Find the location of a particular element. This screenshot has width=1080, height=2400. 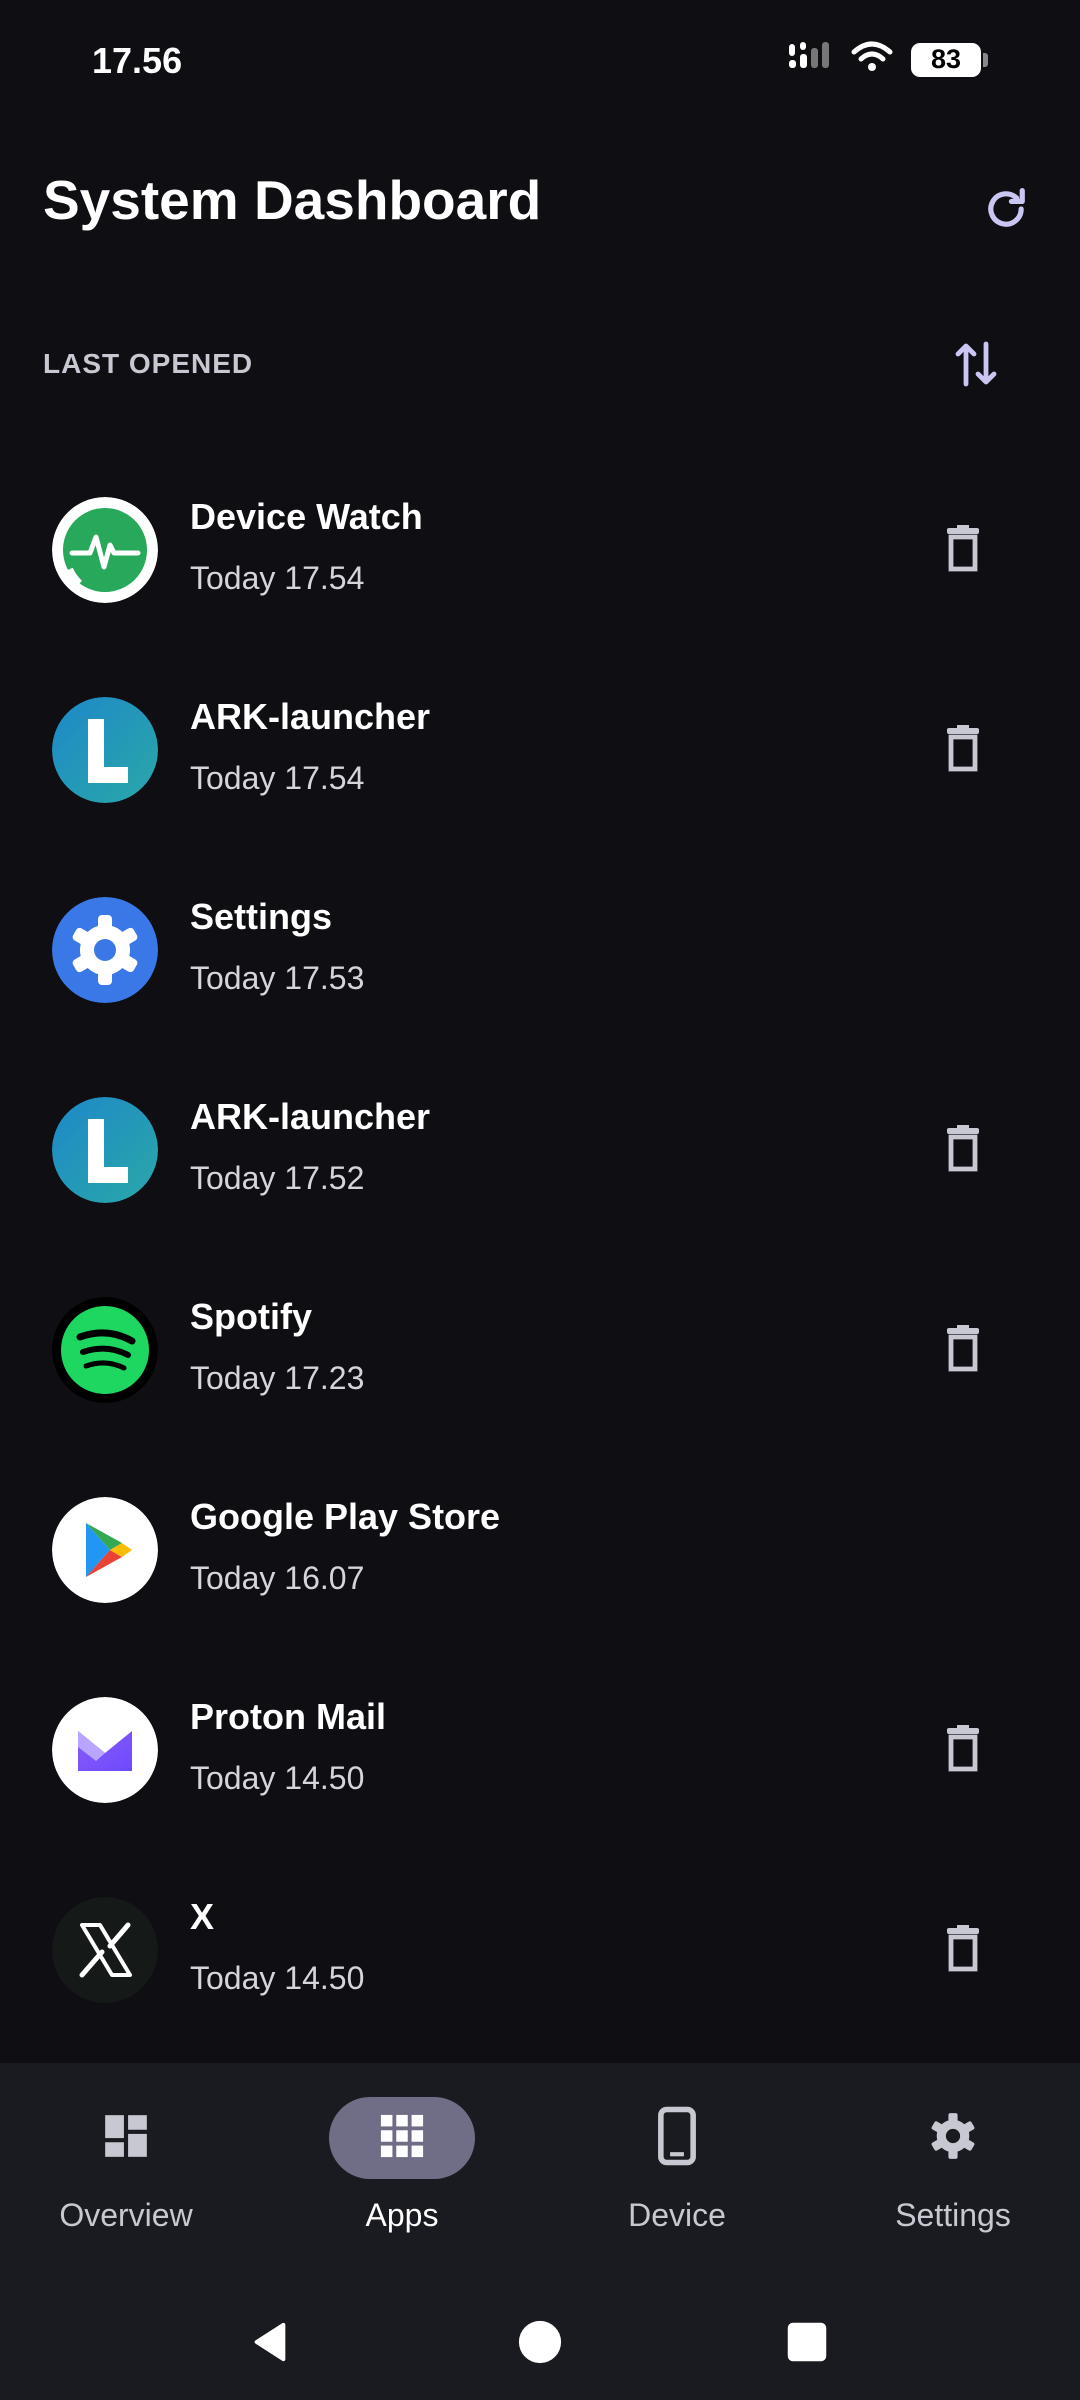

app-name: Google Play Store is located at coordinates (345, 1516).